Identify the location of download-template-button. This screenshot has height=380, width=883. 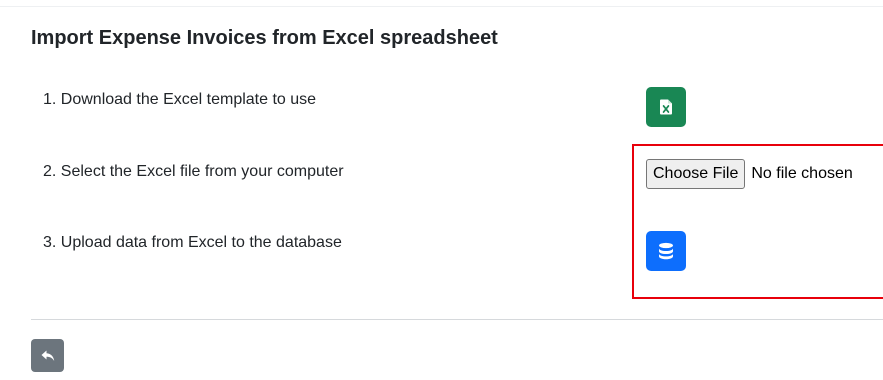
(666, 107).